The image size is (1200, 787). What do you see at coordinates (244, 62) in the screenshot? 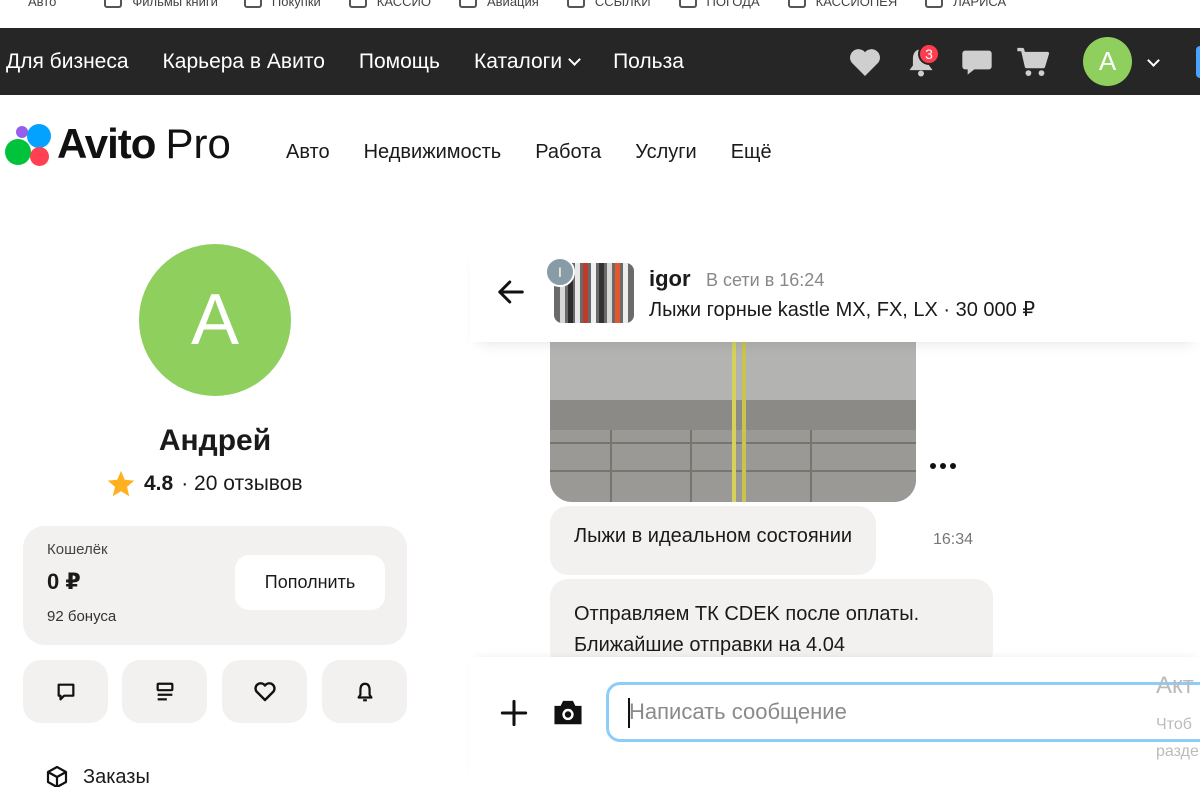
I see `link-career: Карьера в Авито` at bounding box center [244, 62].